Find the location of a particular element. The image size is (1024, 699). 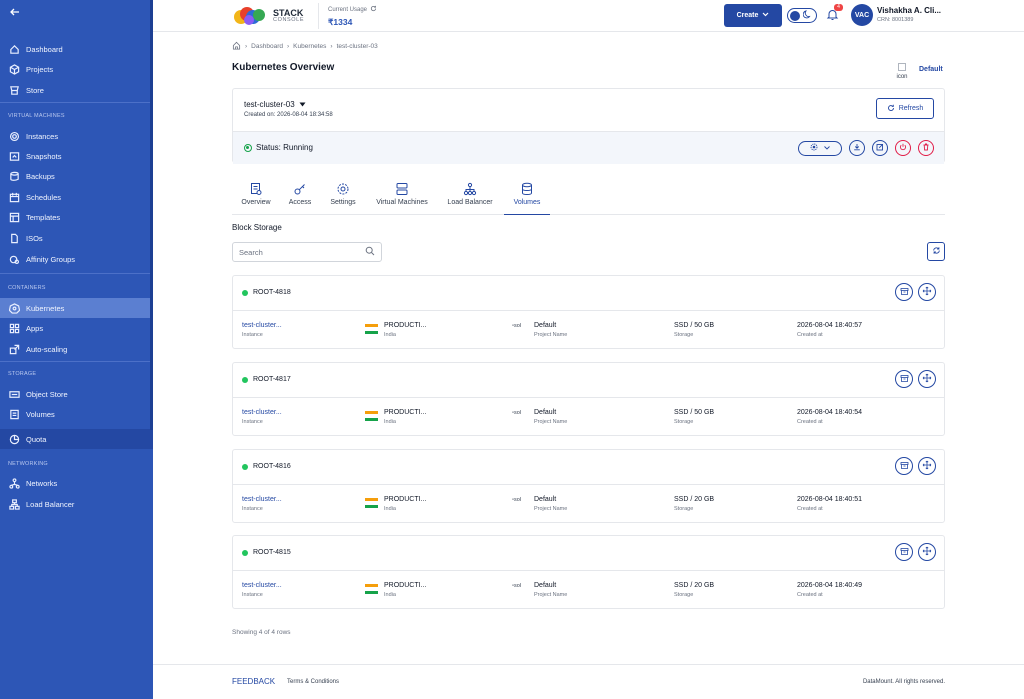

object-store-icon is located at coordinates (14, 394).